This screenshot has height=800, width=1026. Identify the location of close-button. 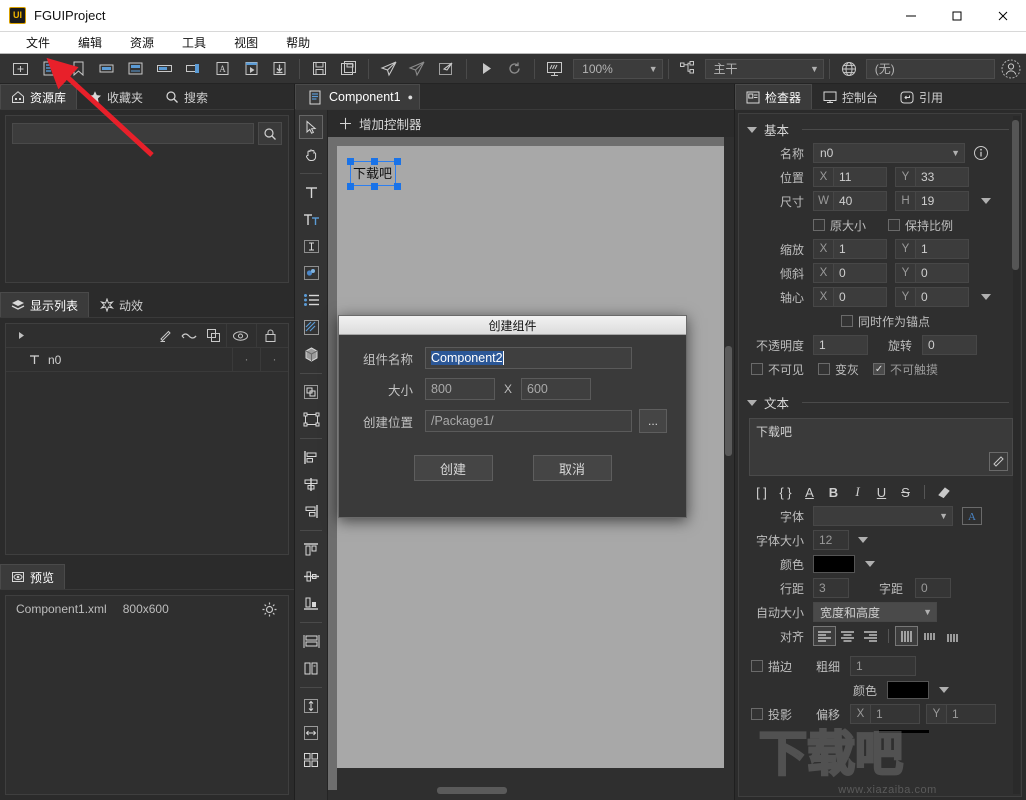
(1003, 16).